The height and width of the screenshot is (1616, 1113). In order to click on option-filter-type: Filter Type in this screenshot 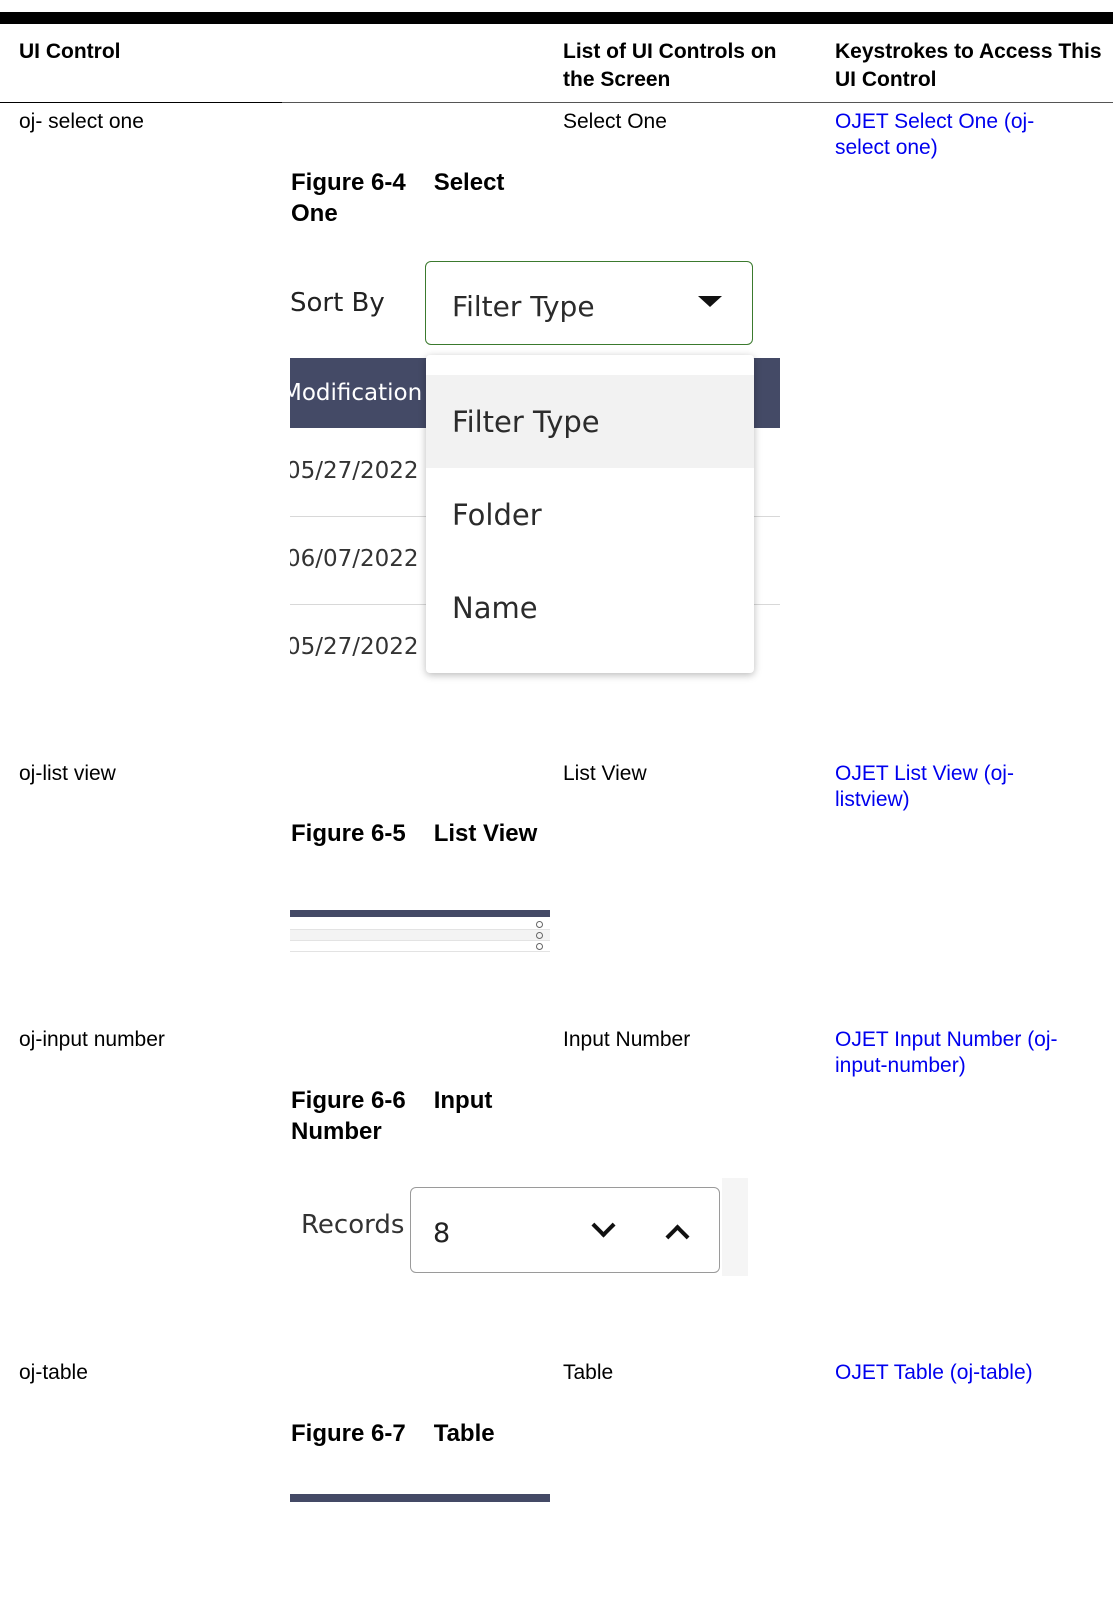, I will do `click(590, 421)`.